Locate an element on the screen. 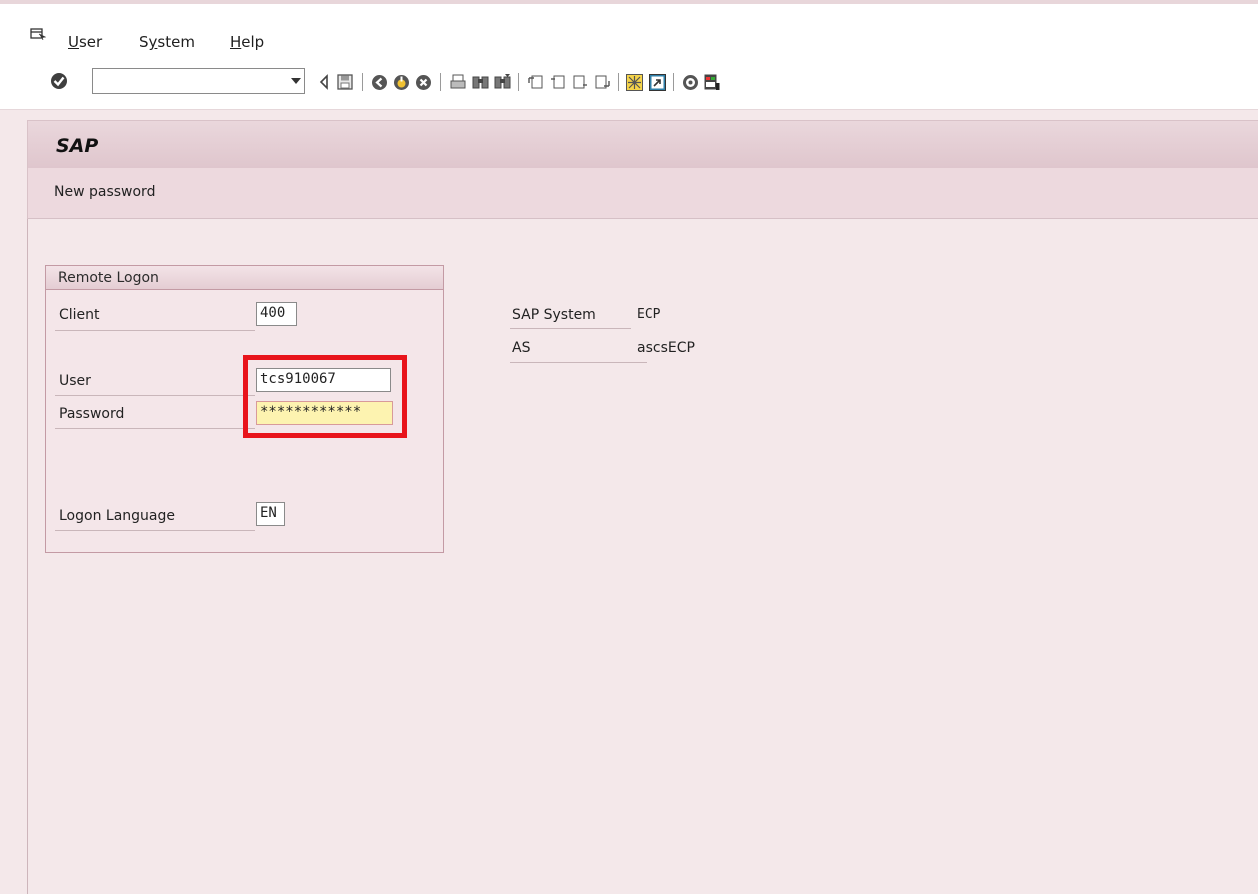 This screenshot has width=1258, height=894. back-icon is located at coordinates (324, 82).